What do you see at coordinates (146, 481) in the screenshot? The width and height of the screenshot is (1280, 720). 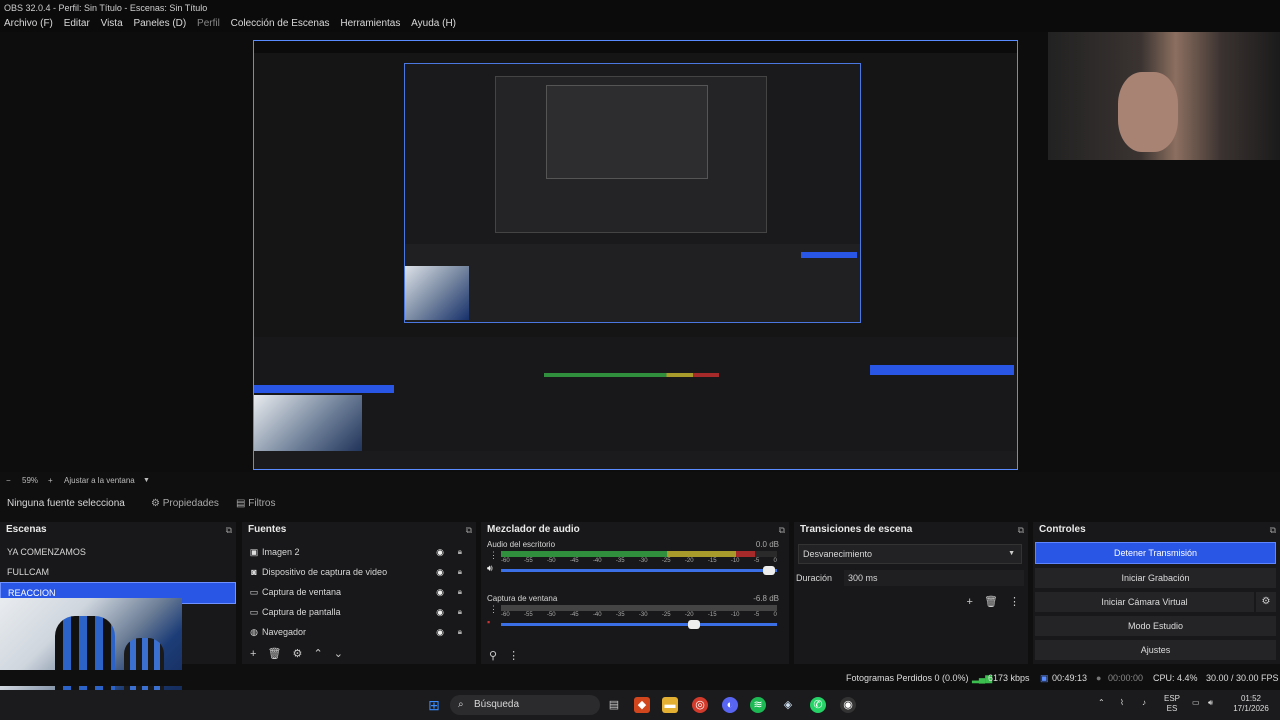 I see `chevron-down-icon: ▼` at bounding box center [146, 481].